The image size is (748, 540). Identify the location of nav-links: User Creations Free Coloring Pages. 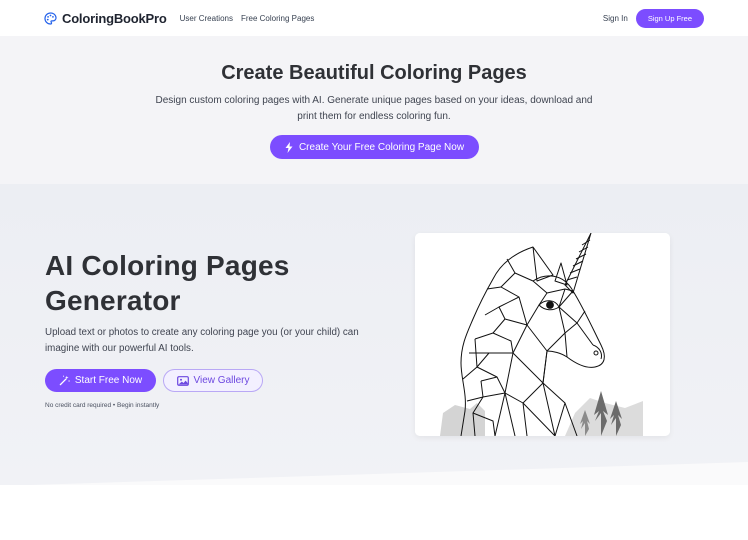
(247, 18).